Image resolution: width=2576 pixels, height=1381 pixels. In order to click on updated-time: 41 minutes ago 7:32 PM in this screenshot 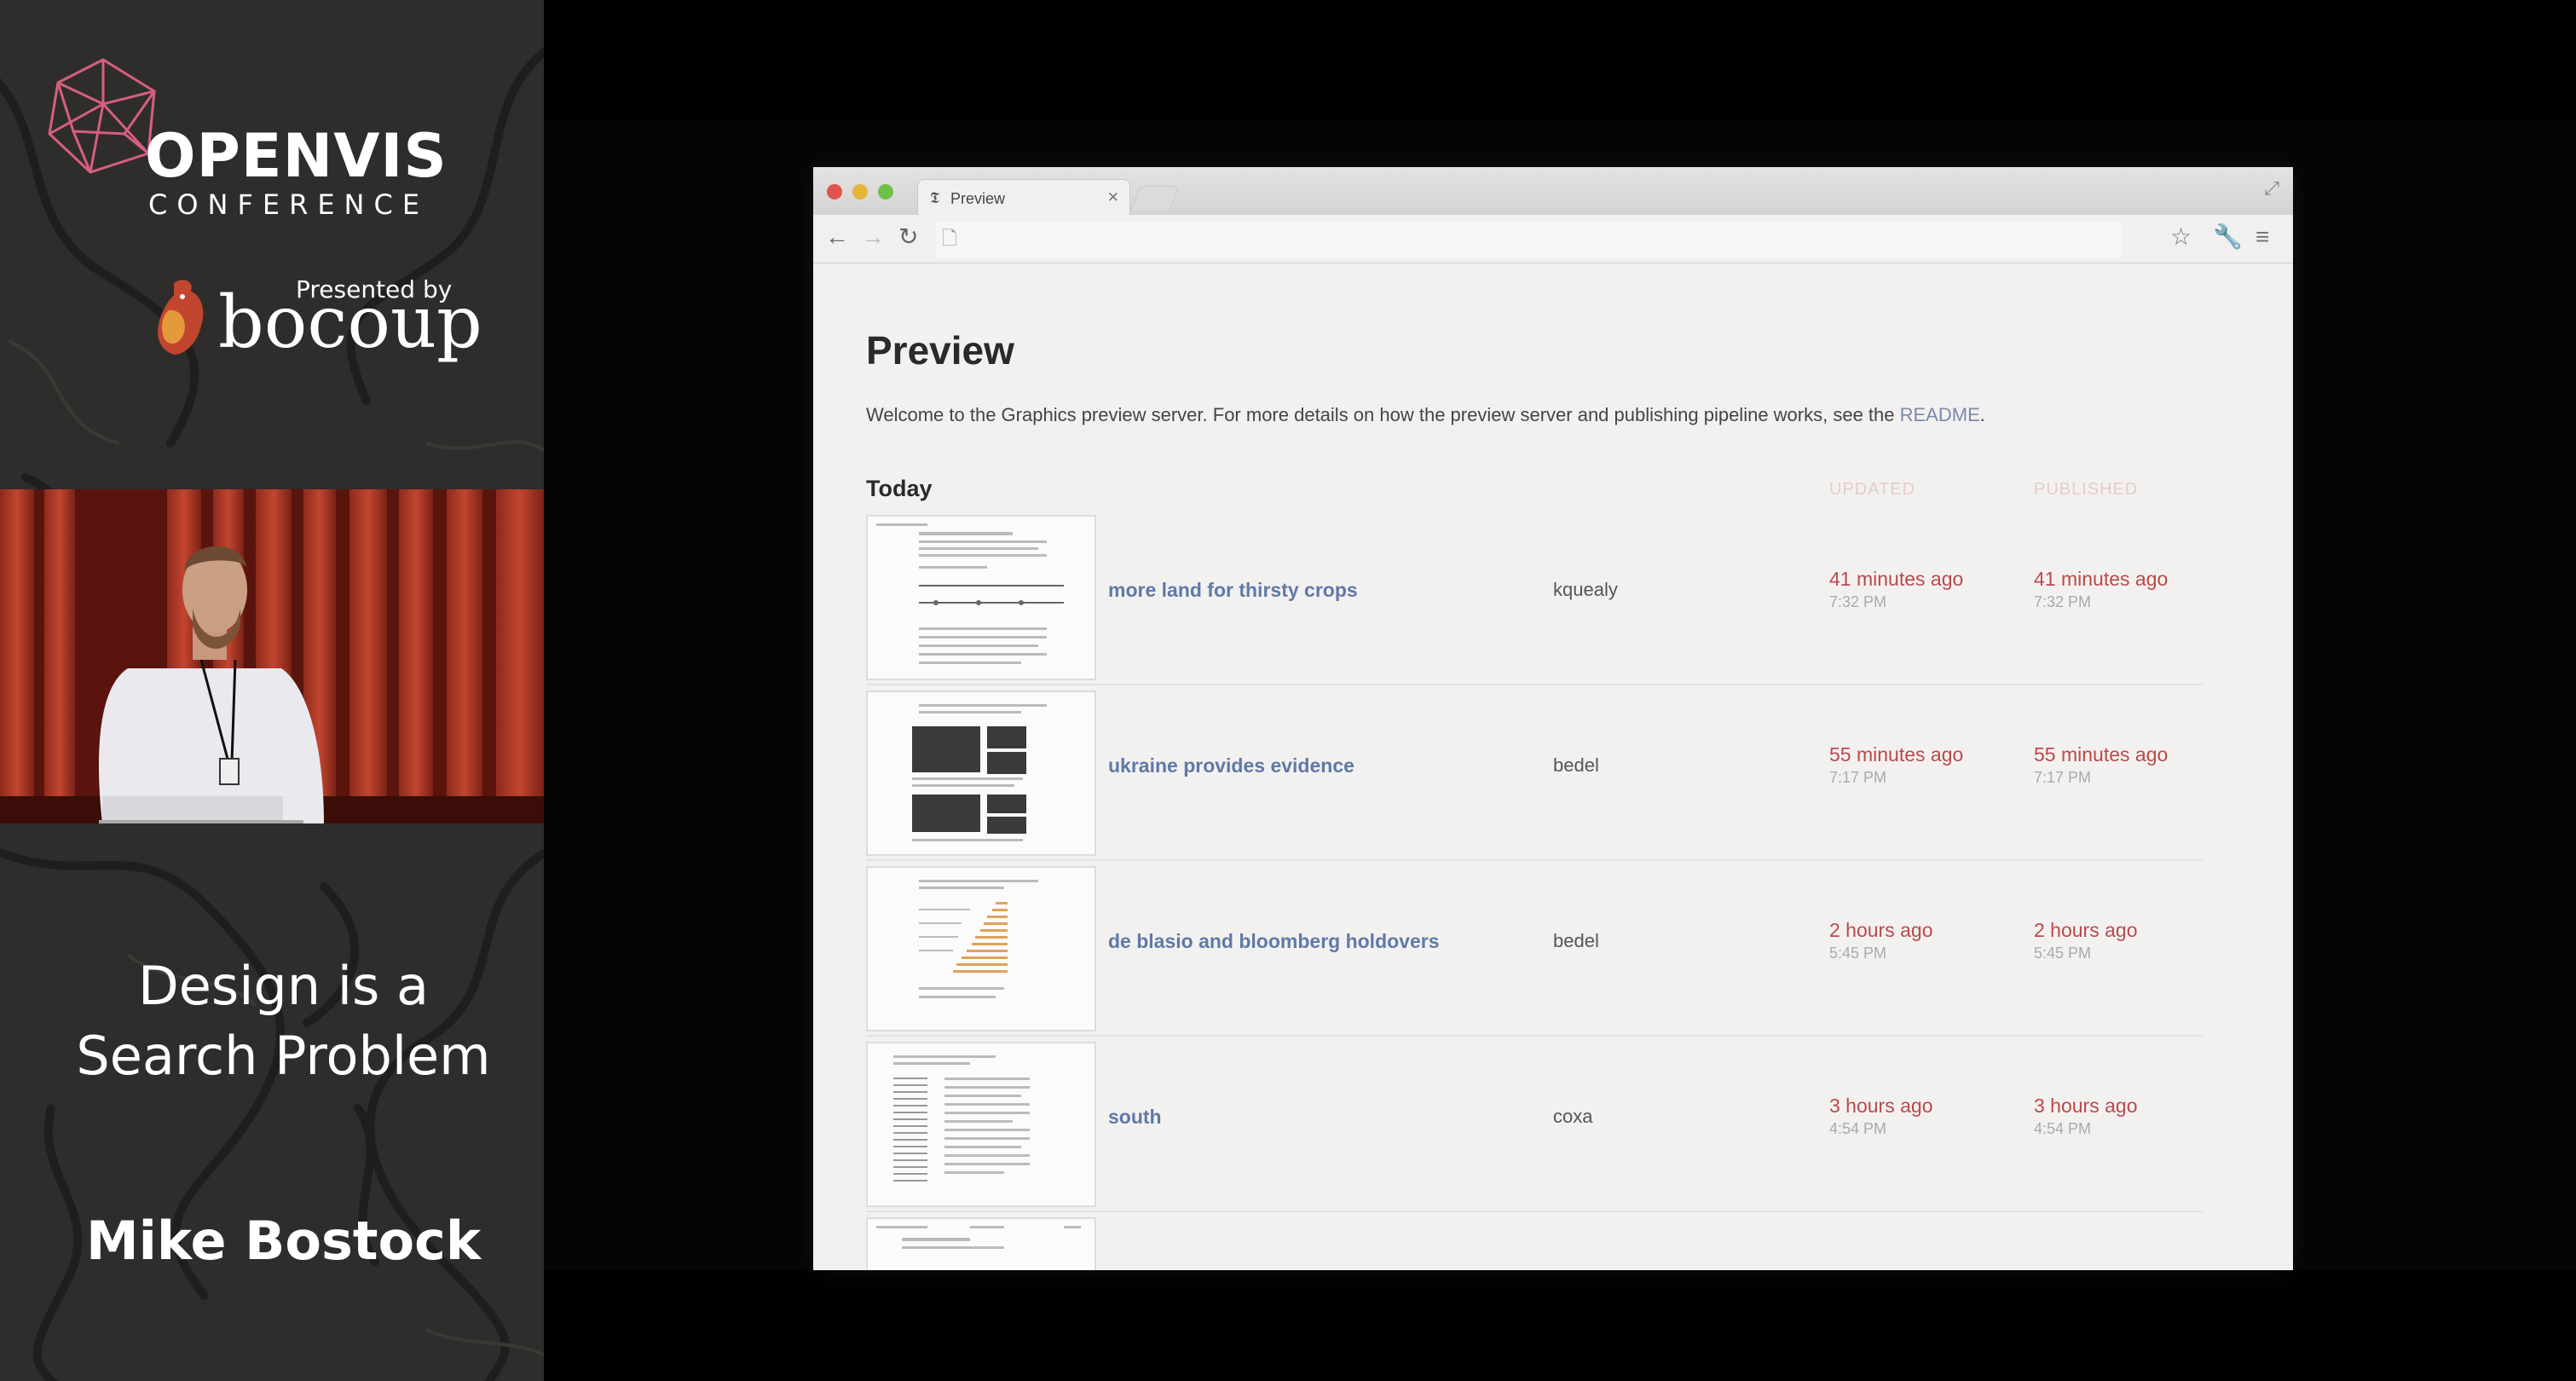, I will do `click(1896, 589)`.